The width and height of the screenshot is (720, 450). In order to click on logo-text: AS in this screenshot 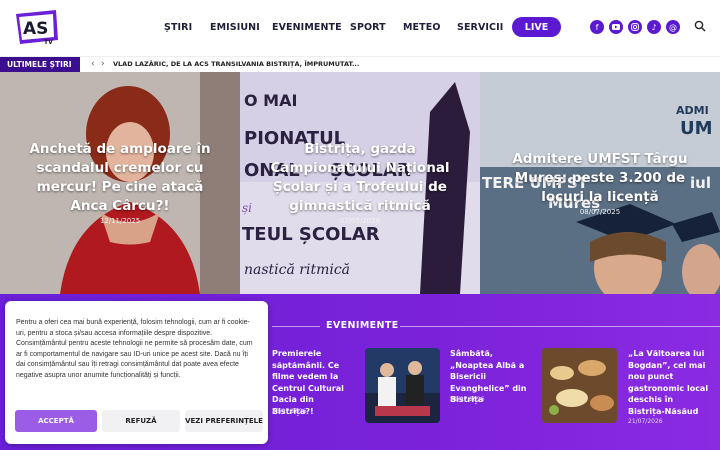, I will do `click(35, 29)`.